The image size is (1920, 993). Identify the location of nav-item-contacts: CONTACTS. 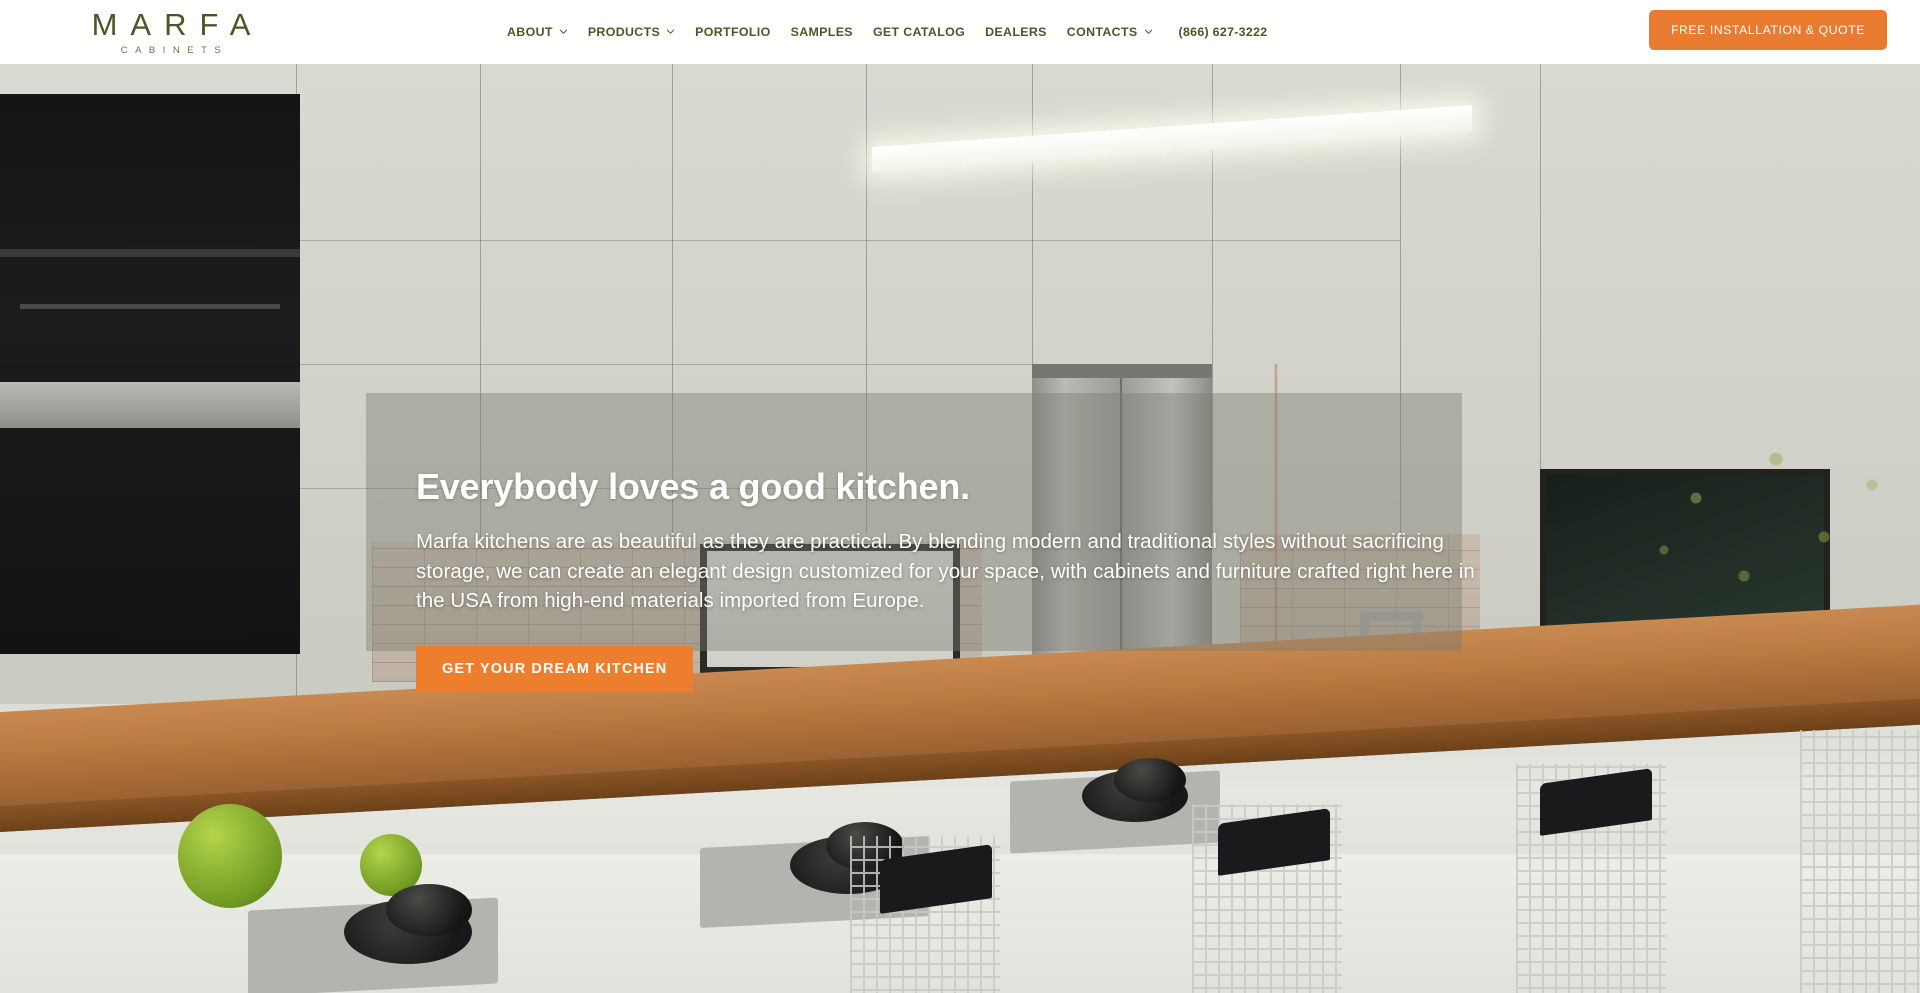
(1110, 32).